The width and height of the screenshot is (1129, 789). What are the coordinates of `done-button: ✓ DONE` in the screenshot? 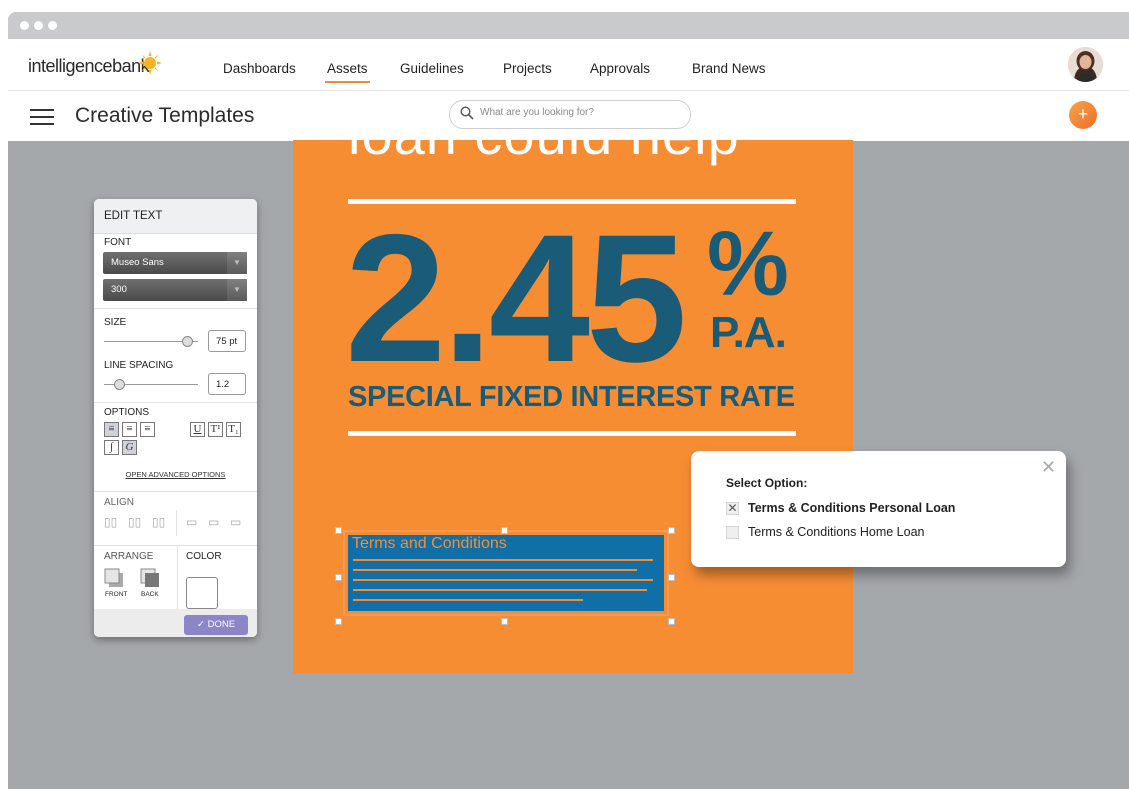 It's located at (216, 625).